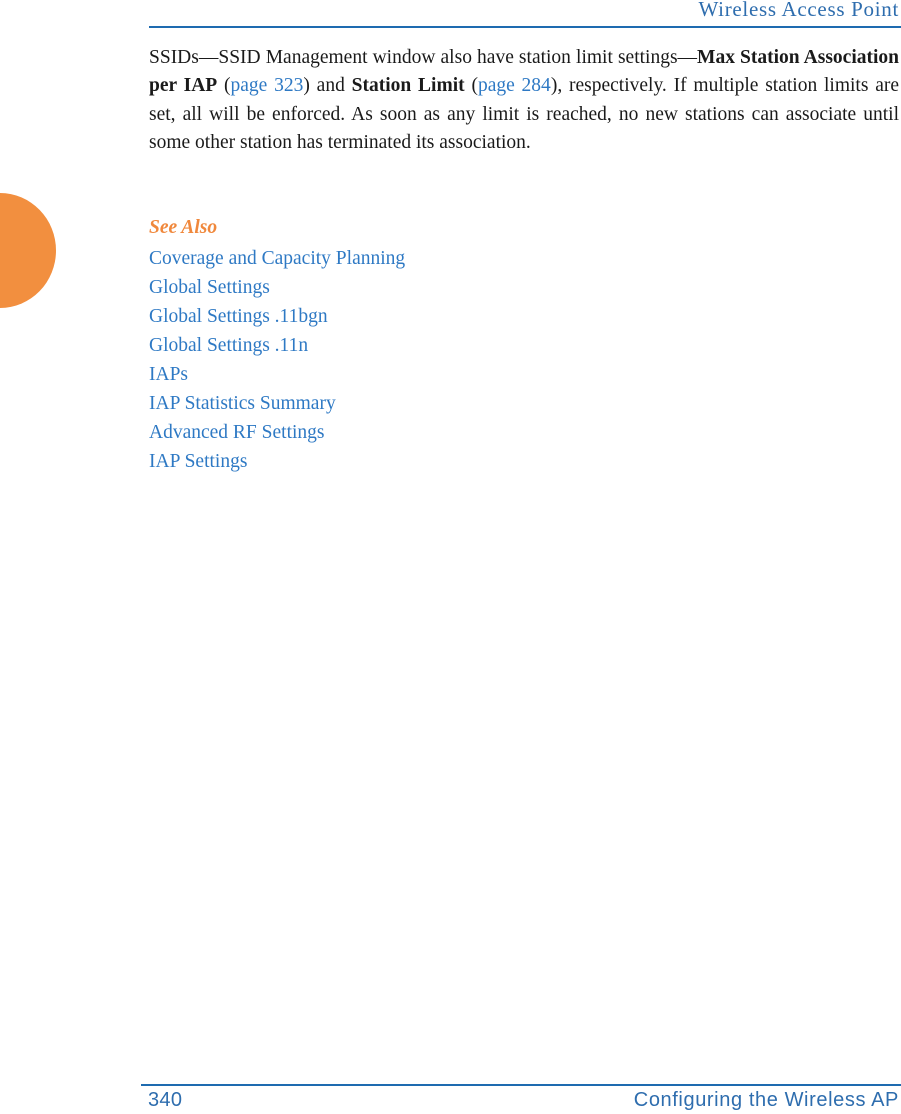  Describe the element at coordinates (459, 258) in the screenshot. I see `list-item: Coverage and Capacity Planning` at that location.